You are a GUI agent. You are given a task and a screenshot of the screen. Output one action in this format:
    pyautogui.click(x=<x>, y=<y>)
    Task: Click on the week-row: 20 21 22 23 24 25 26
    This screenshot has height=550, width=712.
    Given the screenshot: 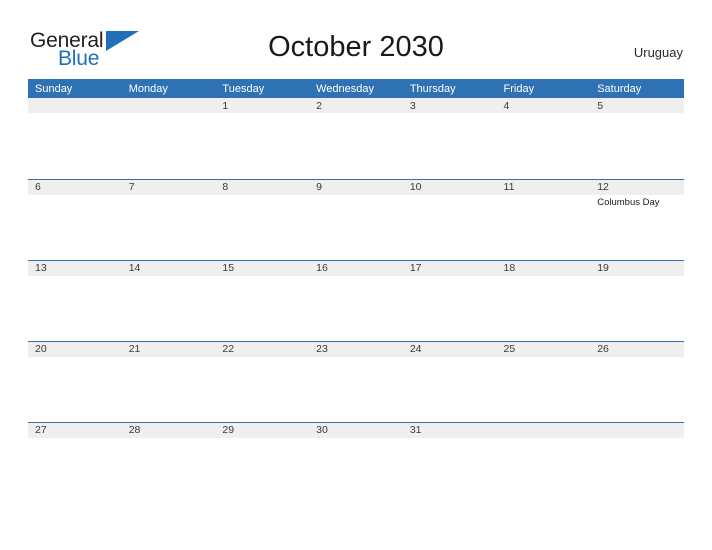 What is the action you would take?
    pyautogui.click(x=356, y=381)
    